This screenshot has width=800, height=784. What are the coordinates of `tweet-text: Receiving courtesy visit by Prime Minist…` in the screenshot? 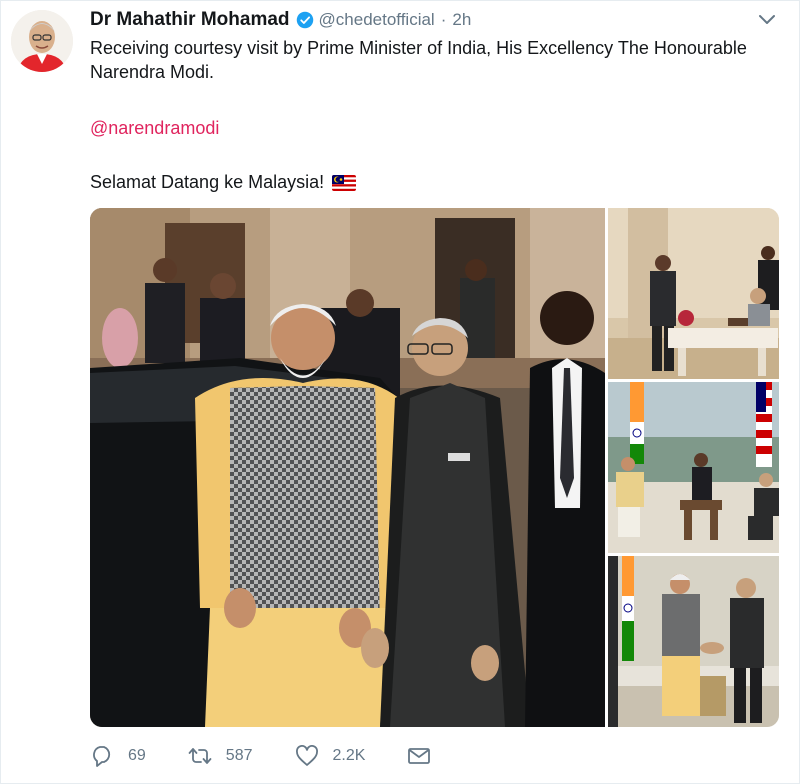 It's located at (418, 60).